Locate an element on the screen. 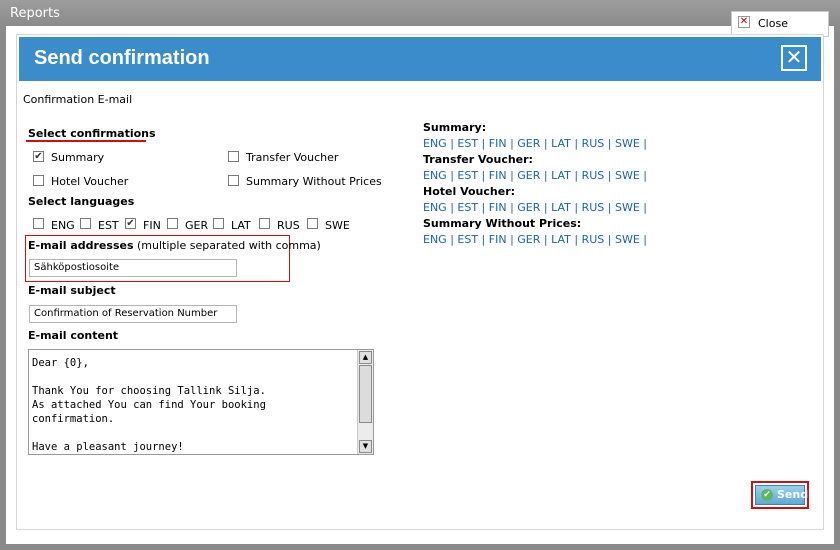 This screenshot has height=550, width=840. lang-lat-label: LAT is located at coordinates (241, 225).